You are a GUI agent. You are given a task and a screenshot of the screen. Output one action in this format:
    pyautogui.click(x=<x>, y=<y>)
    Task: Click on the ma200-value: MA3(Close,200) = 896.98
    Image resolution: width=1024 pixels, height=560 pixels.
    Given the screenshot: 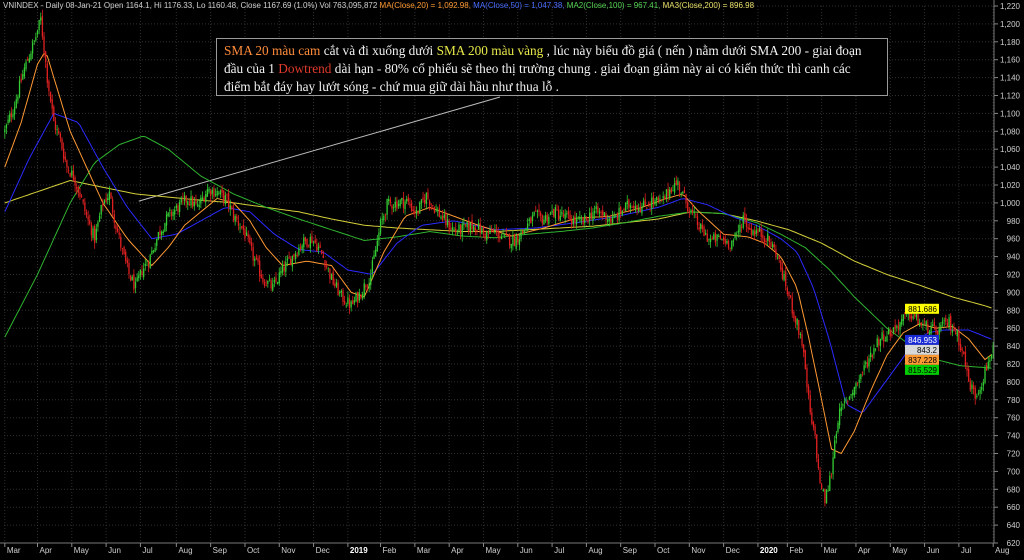 What is the action you would take?
    pyautogui.click(x=708, y=5)
    